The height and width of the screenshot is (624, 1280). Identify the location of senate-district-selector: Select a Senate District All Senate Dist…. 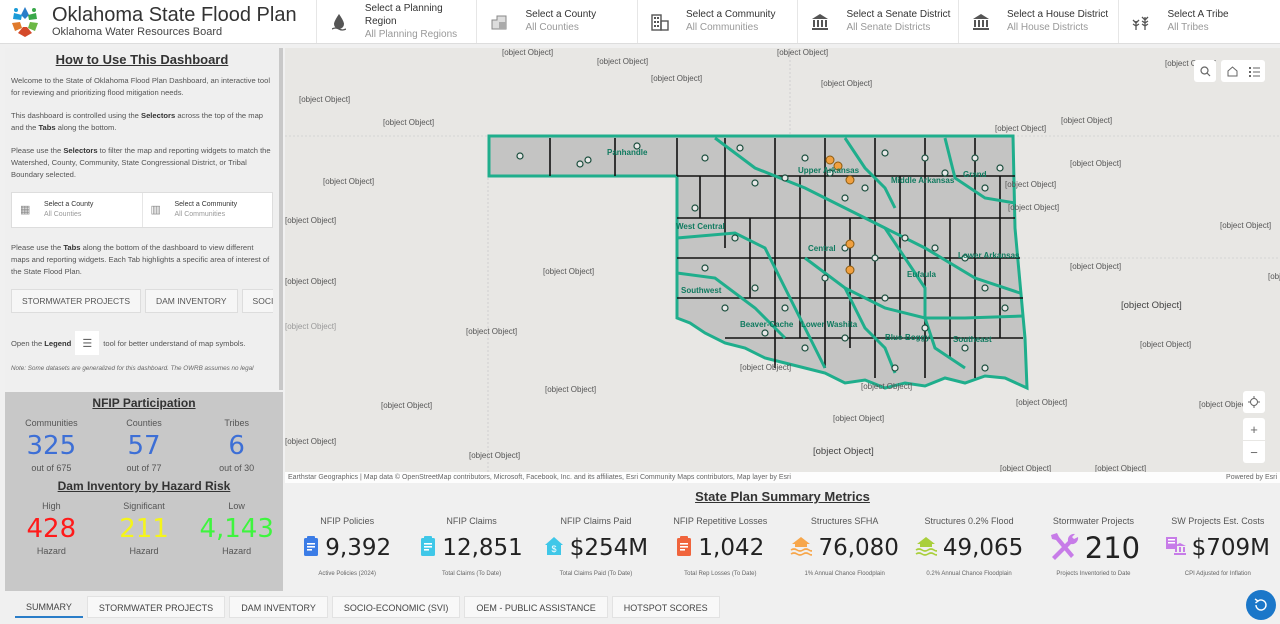
(878, 21).